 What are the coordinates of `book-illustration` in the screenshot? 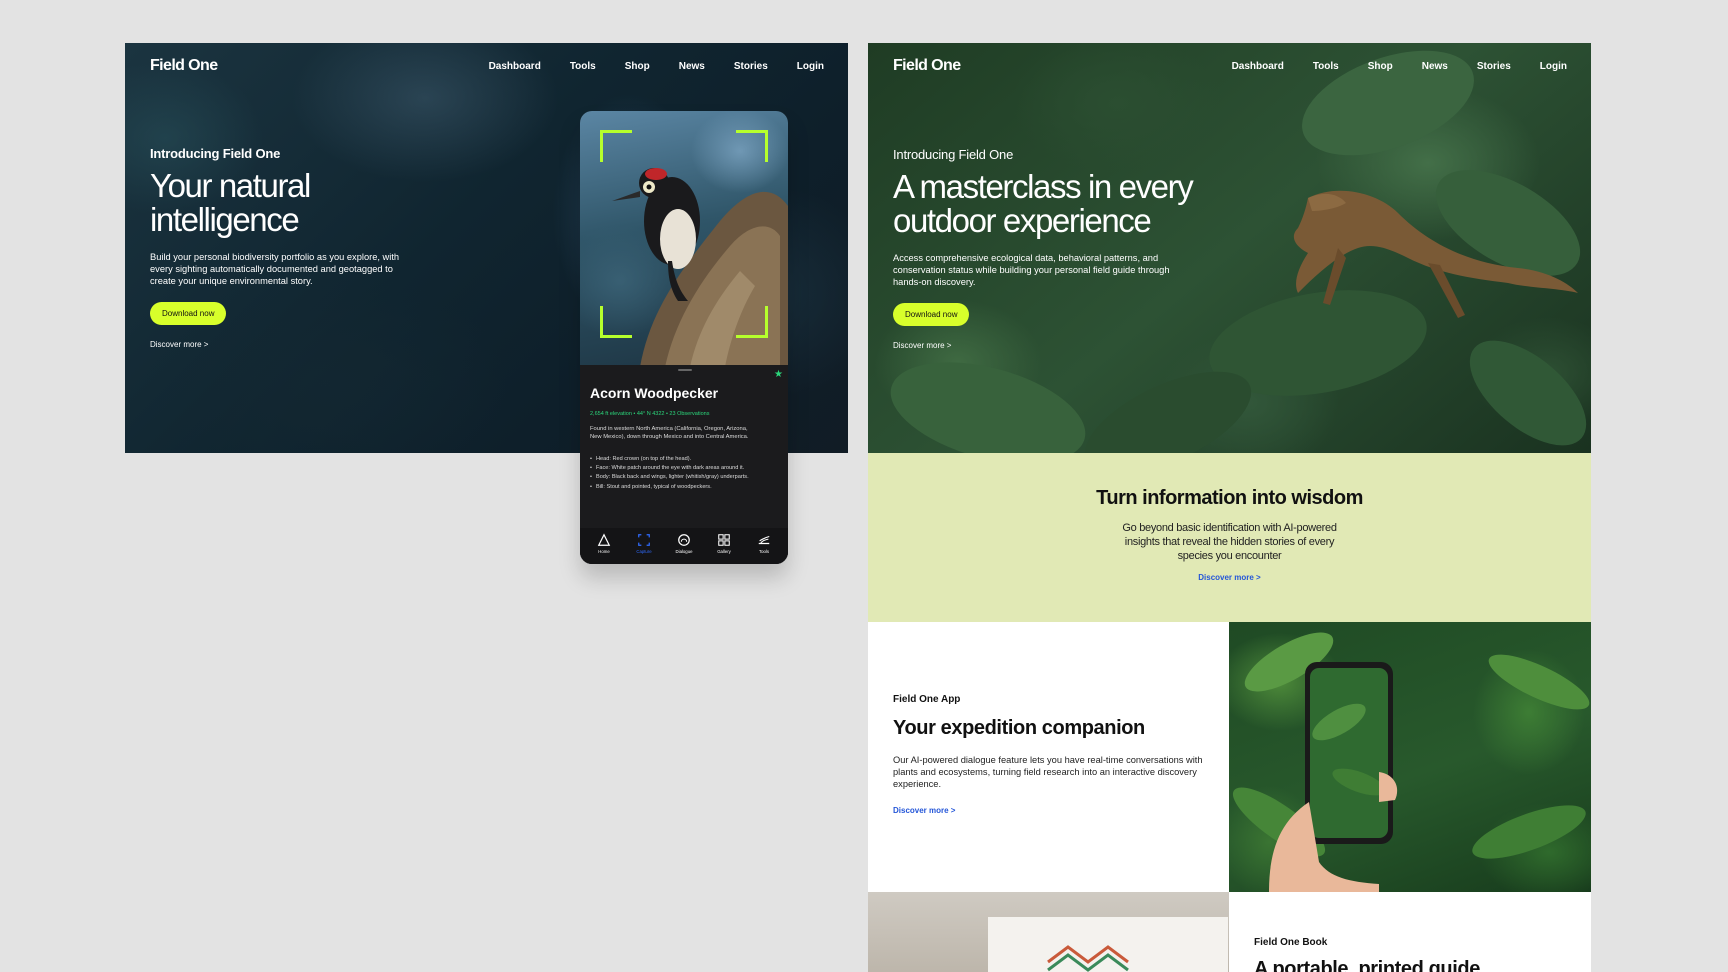 It's located at (1108, 944).